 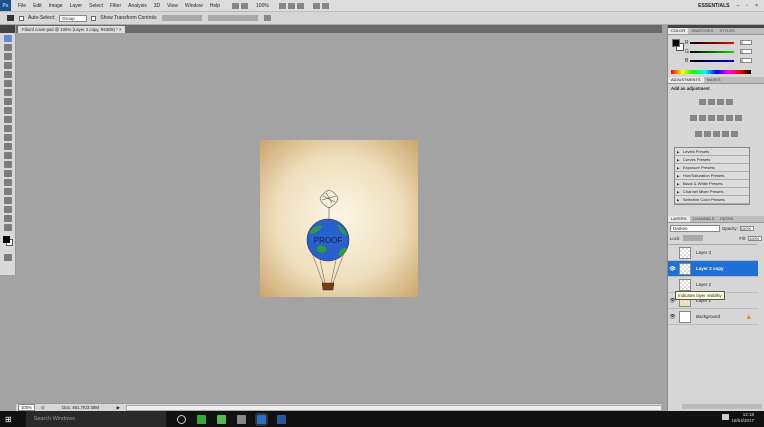 I want to click on zoom-level-dropdown: 100%, so click(x=262, y=6).